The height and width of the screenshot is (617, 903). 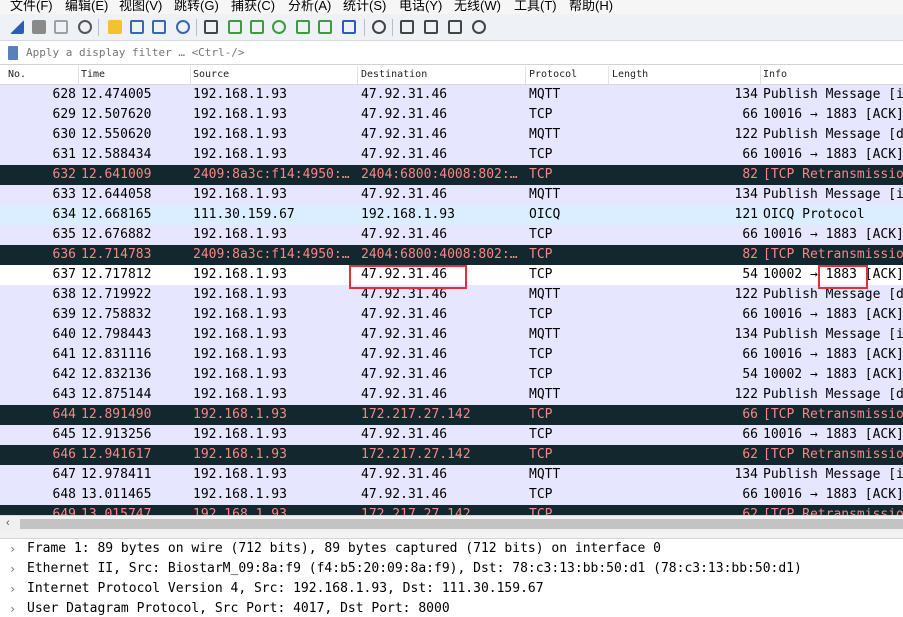 I want to click on packet-no: 643, so click(x=64, y=394).